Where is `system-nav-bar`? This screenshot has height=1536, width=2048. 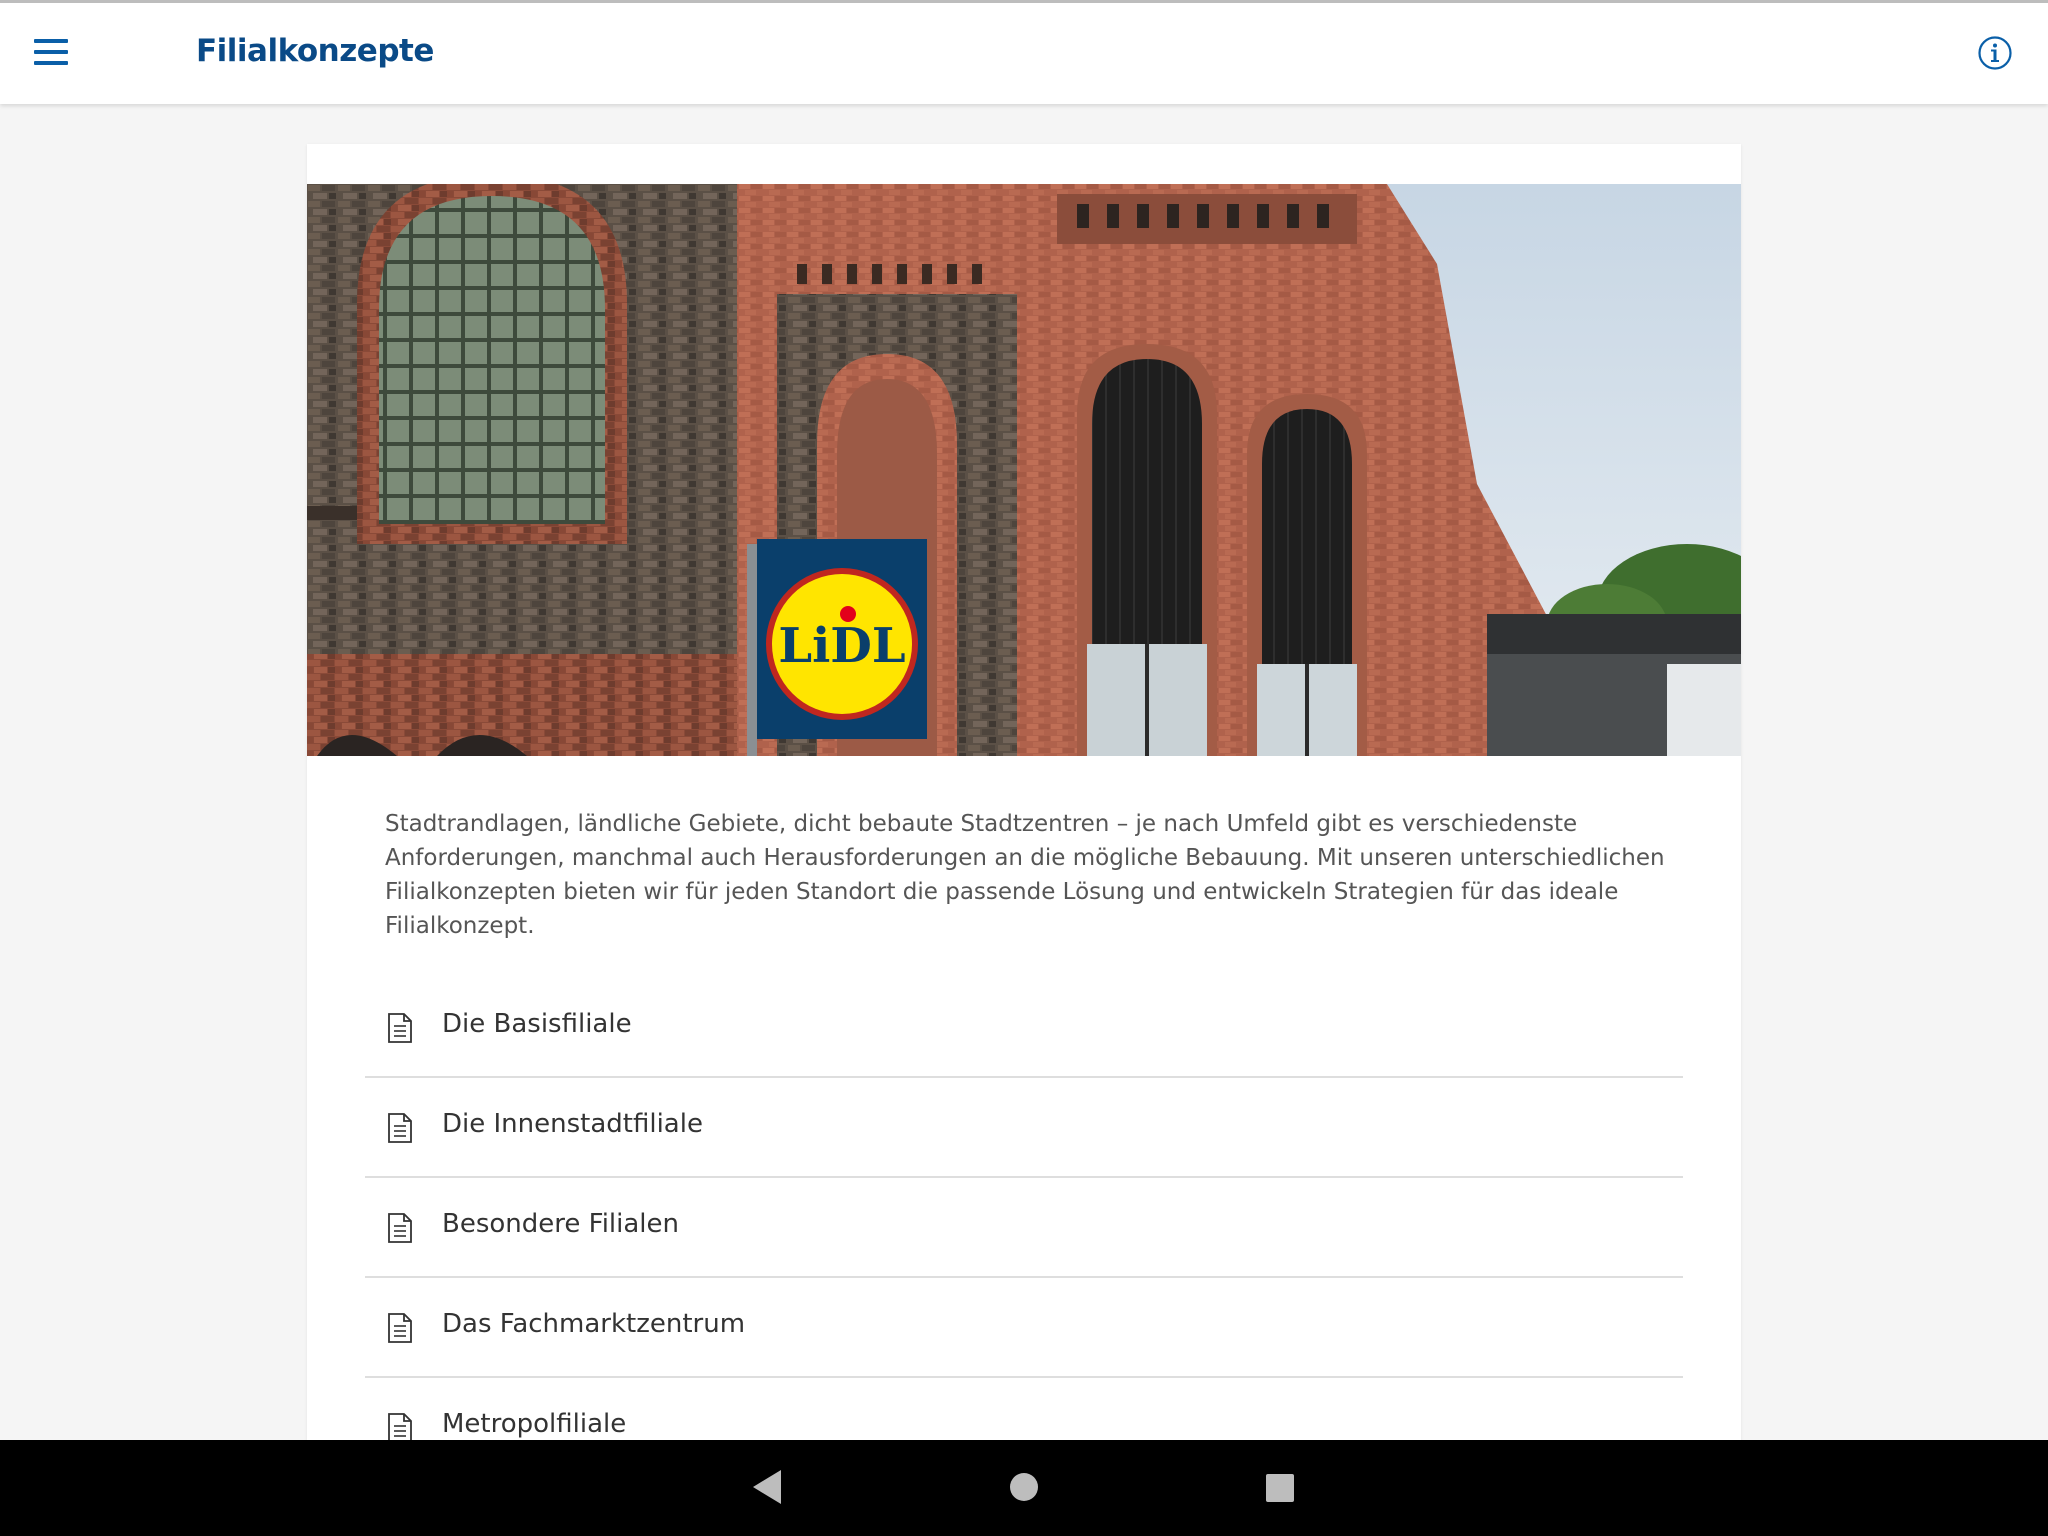 system-nav-bar is located at coordinates (1024, 1488).